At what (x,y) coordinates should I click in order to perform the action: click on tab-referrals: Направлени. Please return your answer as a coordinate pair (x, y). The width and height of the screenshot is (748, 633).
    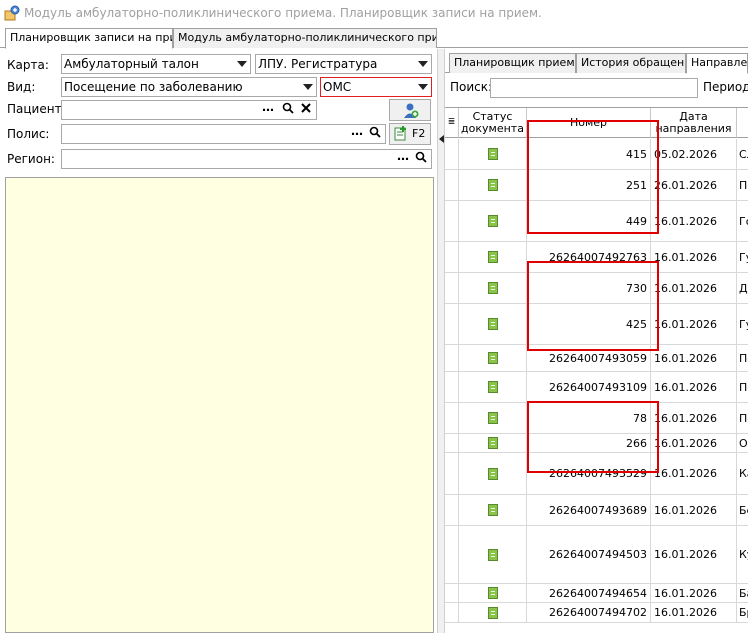
    Looking at the image, I should click on (717, 63).